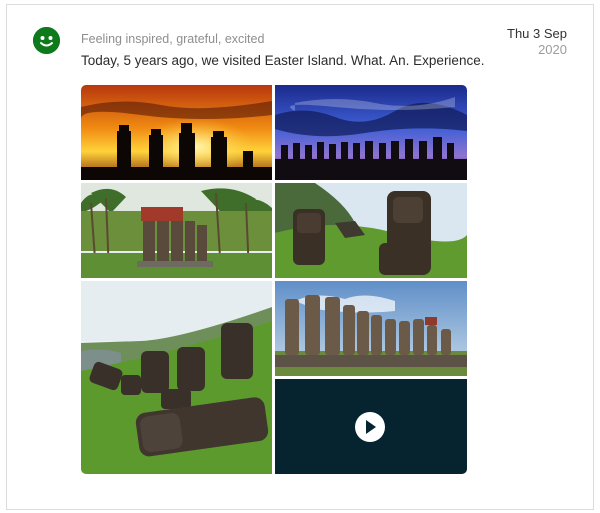 This screenshot has width=600, height=513. Describe the element at coordinates (176, 132) in the screenshot. I see `photo-sunset-moai` at that location.